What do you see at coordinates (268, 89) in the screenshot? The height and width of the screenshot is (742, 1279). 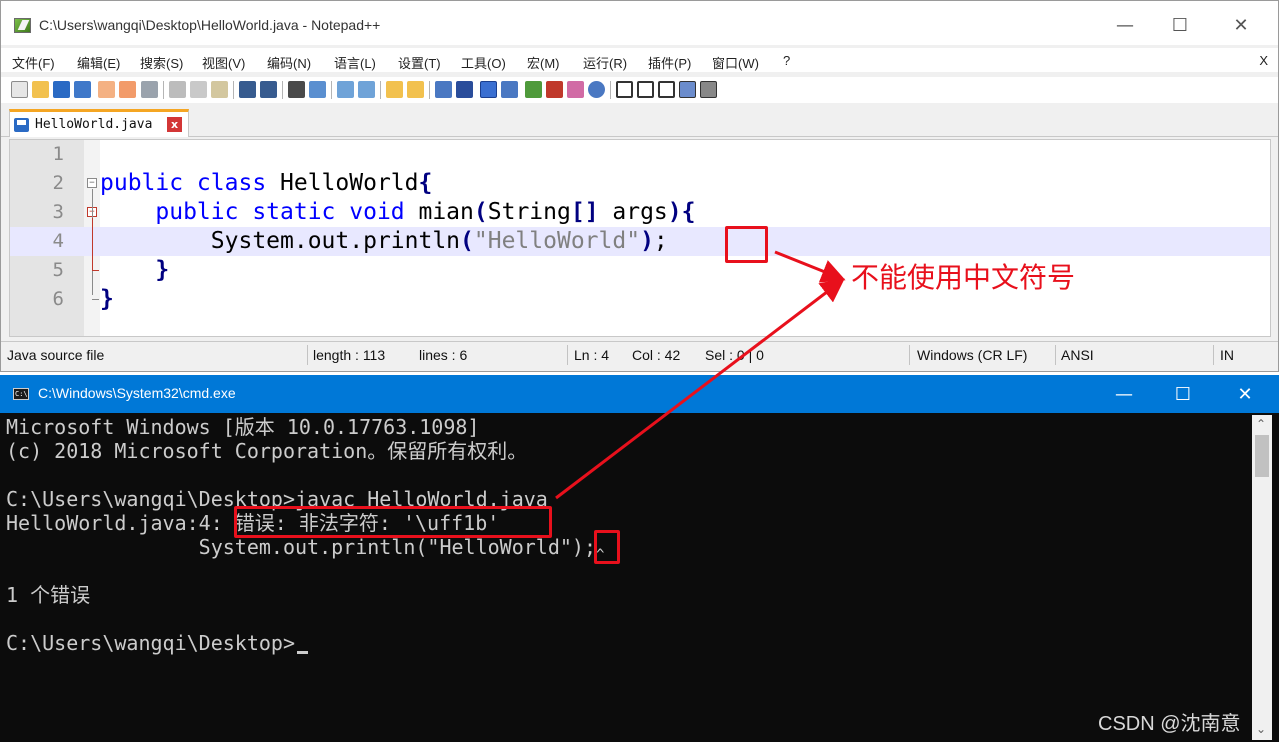 I see `redo-icon` at bounding box center [268, 89].